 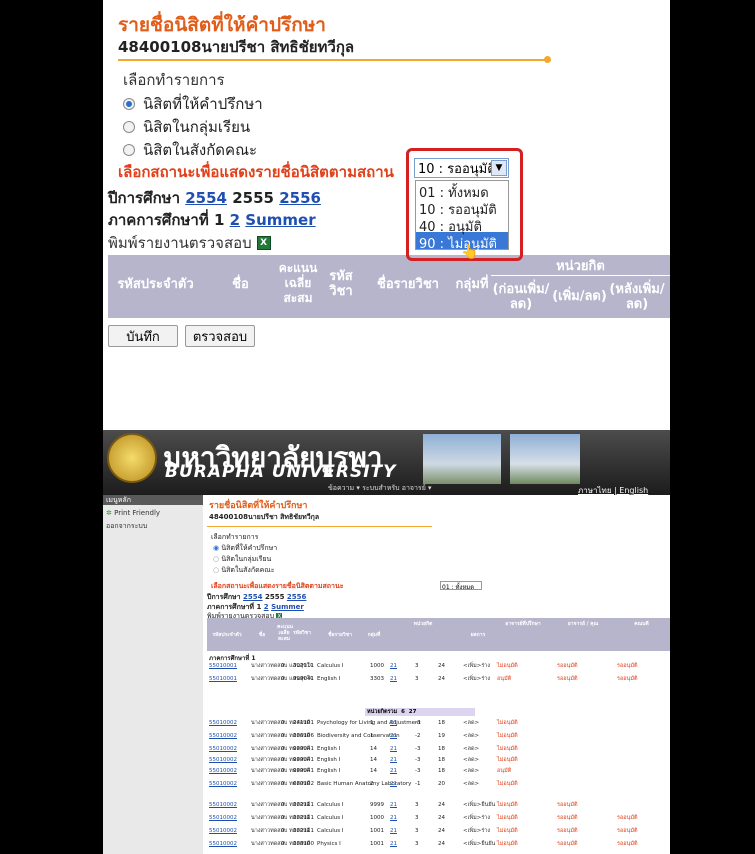 I want to click on dropdown-option: 10 : รออนุมัติ, so click(x=462, y=208).